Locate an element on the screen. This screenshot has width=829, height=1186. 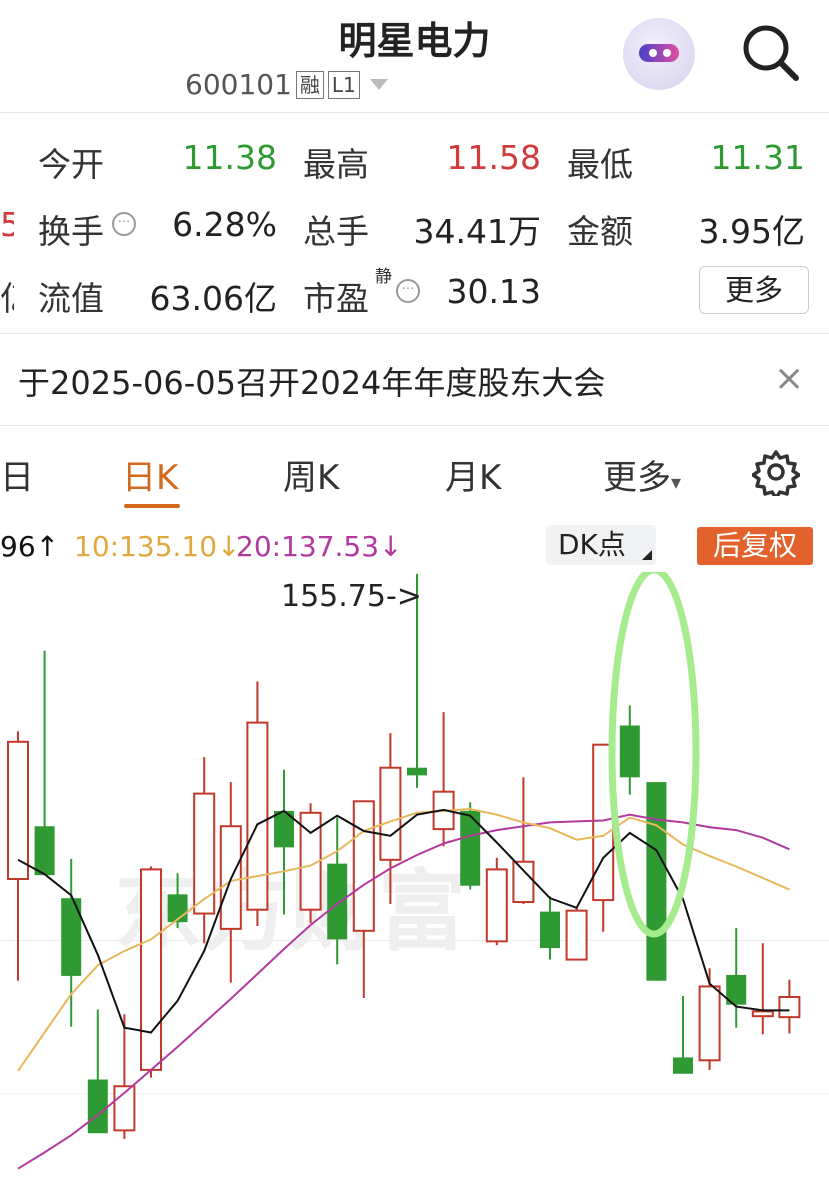
amount-label: 金额 is located at coordinates (600, 231).